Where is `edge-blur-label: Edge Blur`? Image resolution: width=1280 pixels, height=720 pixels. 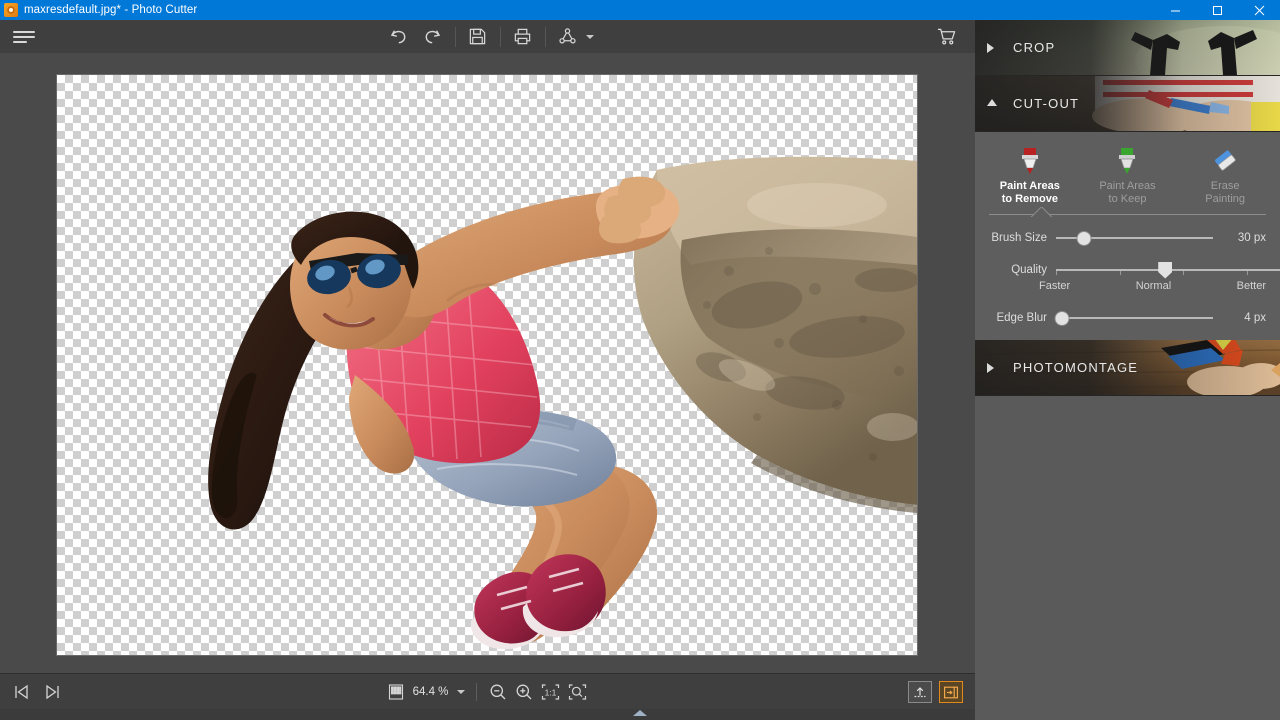
edge-blur-label: Edge Blur is located at coordinates (1021, 318).